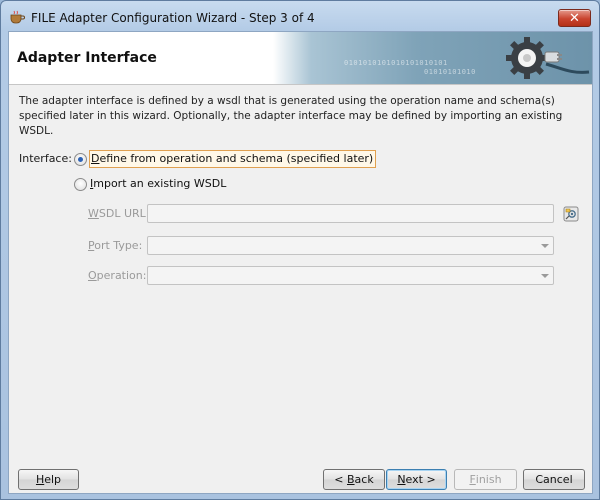 Image resolution: width=600 pixels, height=500 pixels. I want to click on coffee-cup-app-icon, so click(17, 17).